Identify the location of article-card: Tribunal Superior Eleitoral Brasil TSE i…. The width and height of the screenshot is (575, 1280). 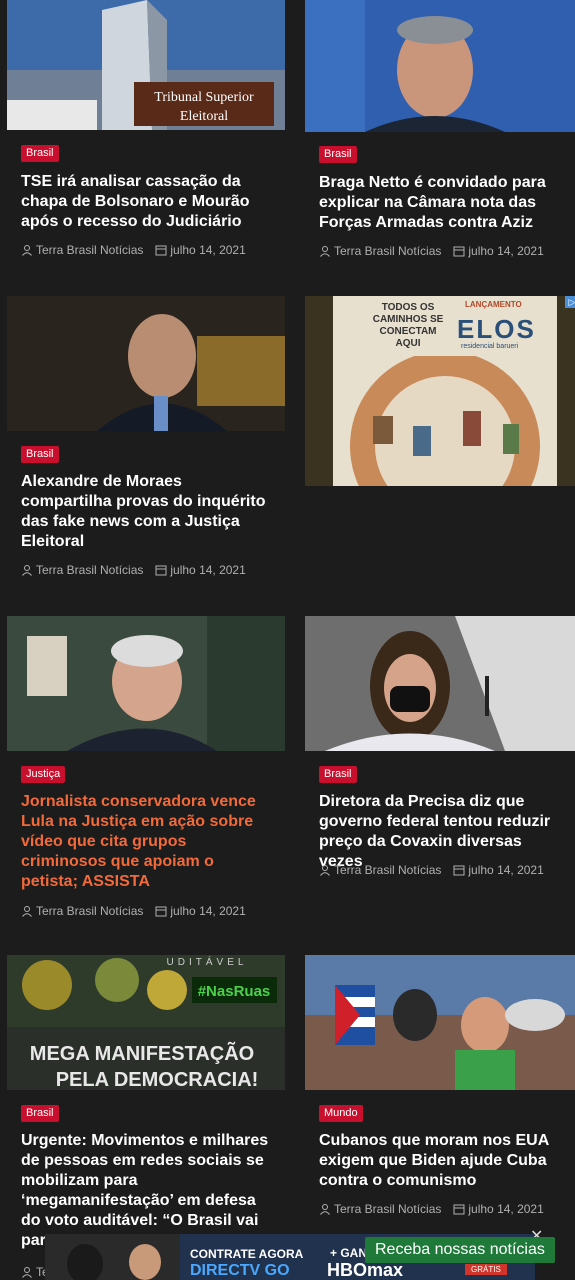
(146, 142).